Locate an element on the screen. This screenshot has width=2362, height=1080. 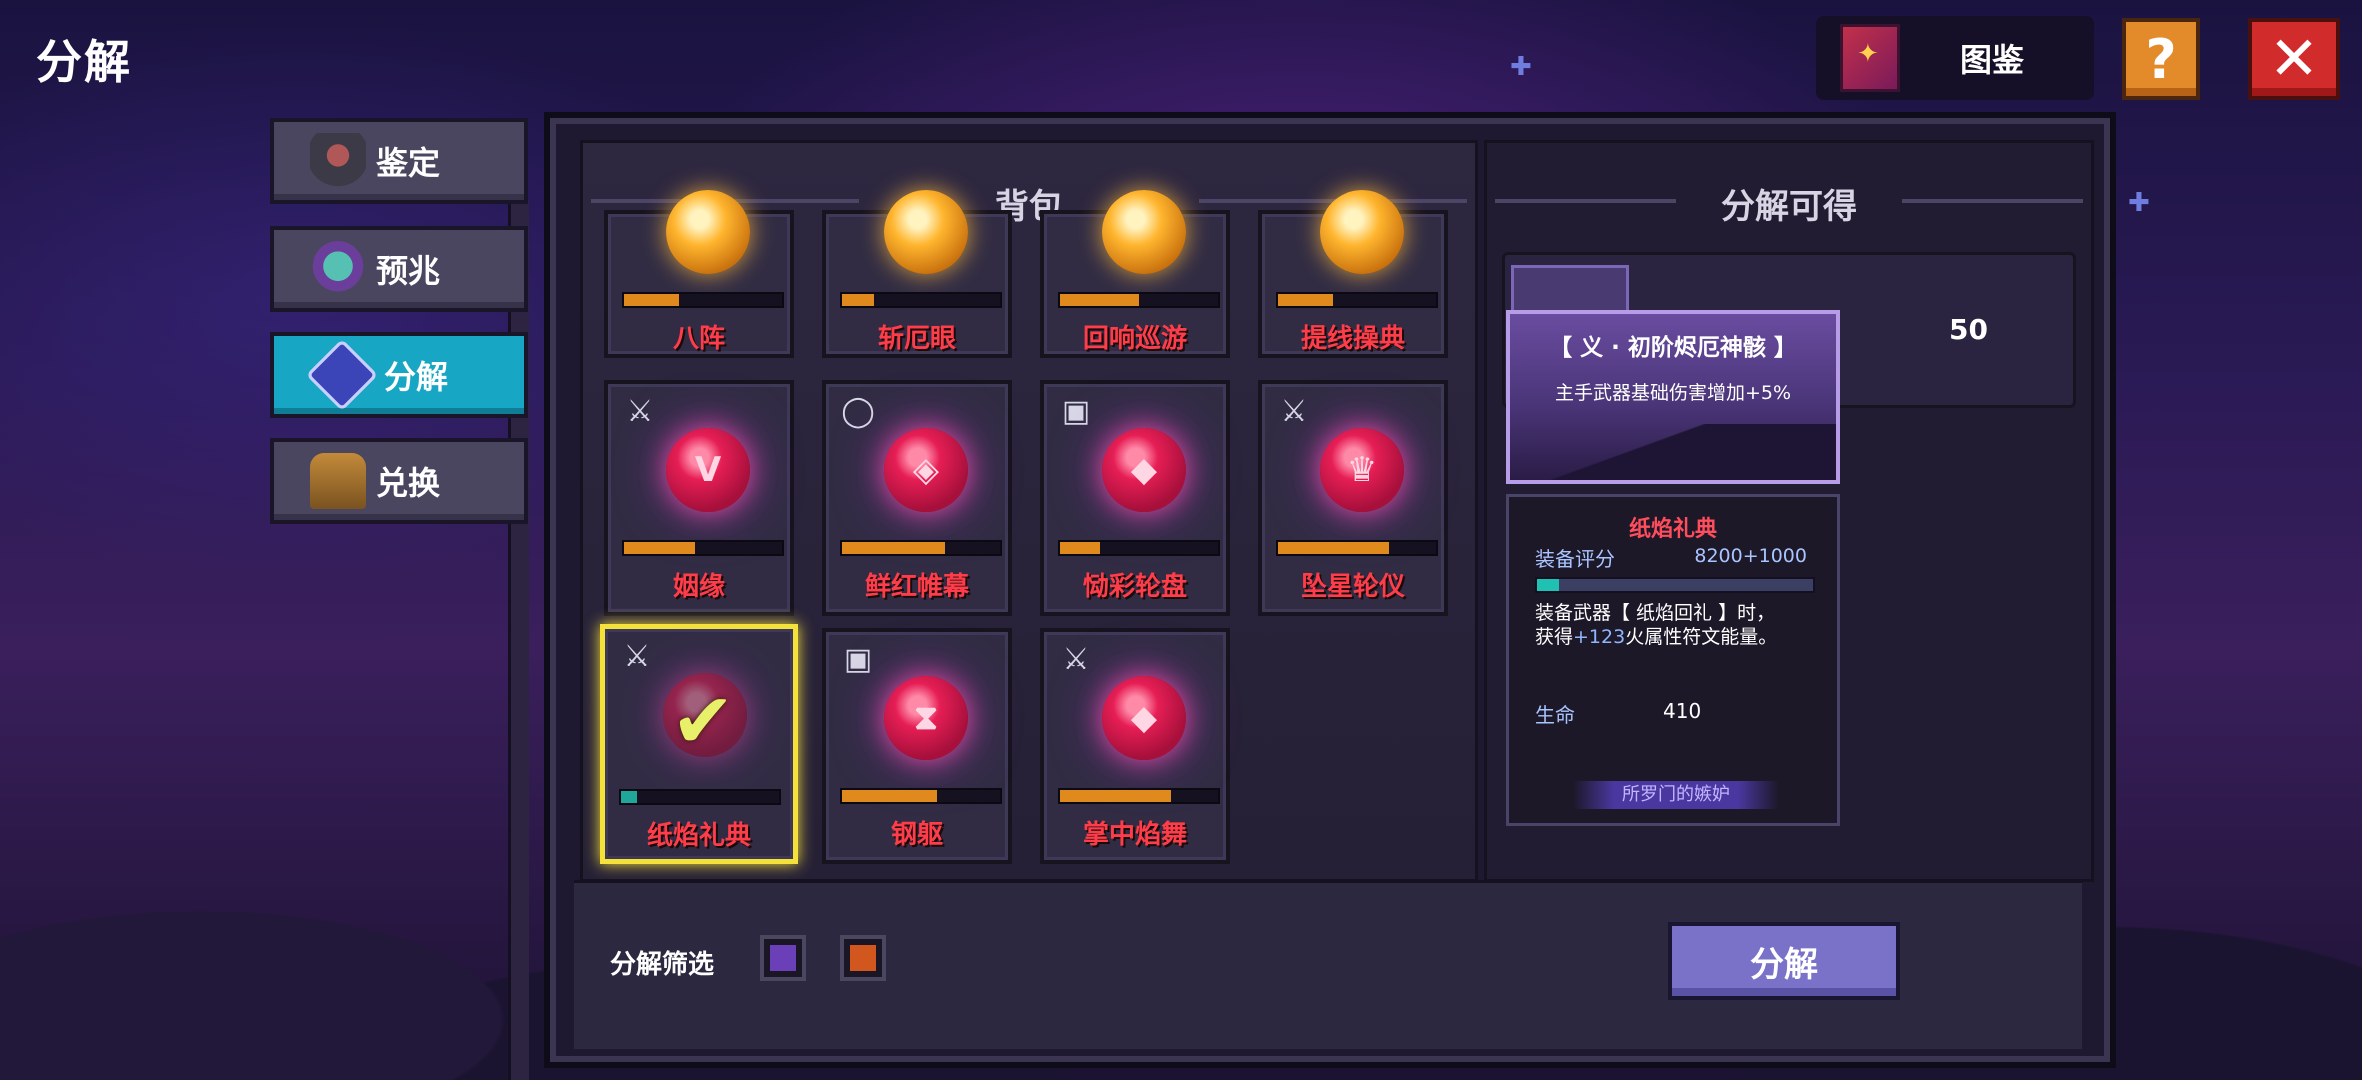
armor-icon: ▣ is located at coordinates (858, 659).